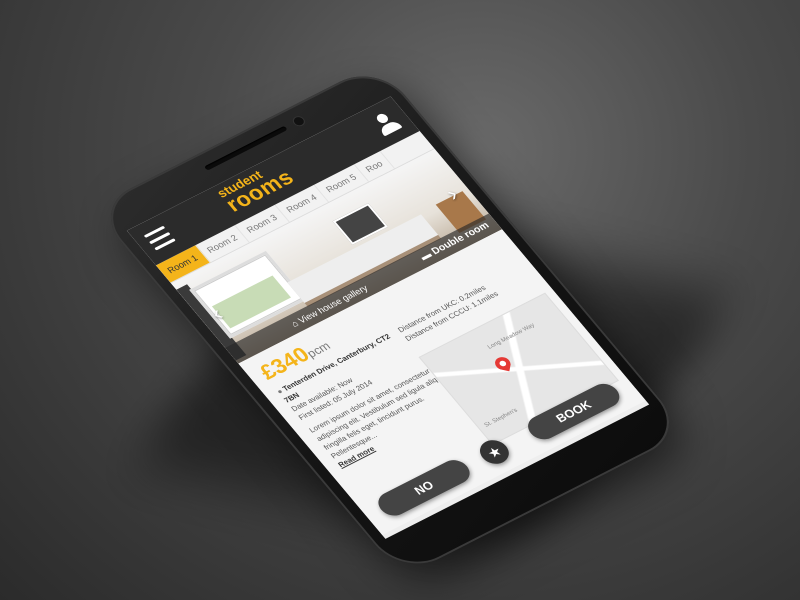 The width and height of the screenshot is (800, 600). What do you see at coordinates (494, 452) in the screenshot?
I see `favorite-star-icon: ★` at bounding box center [494, 452].